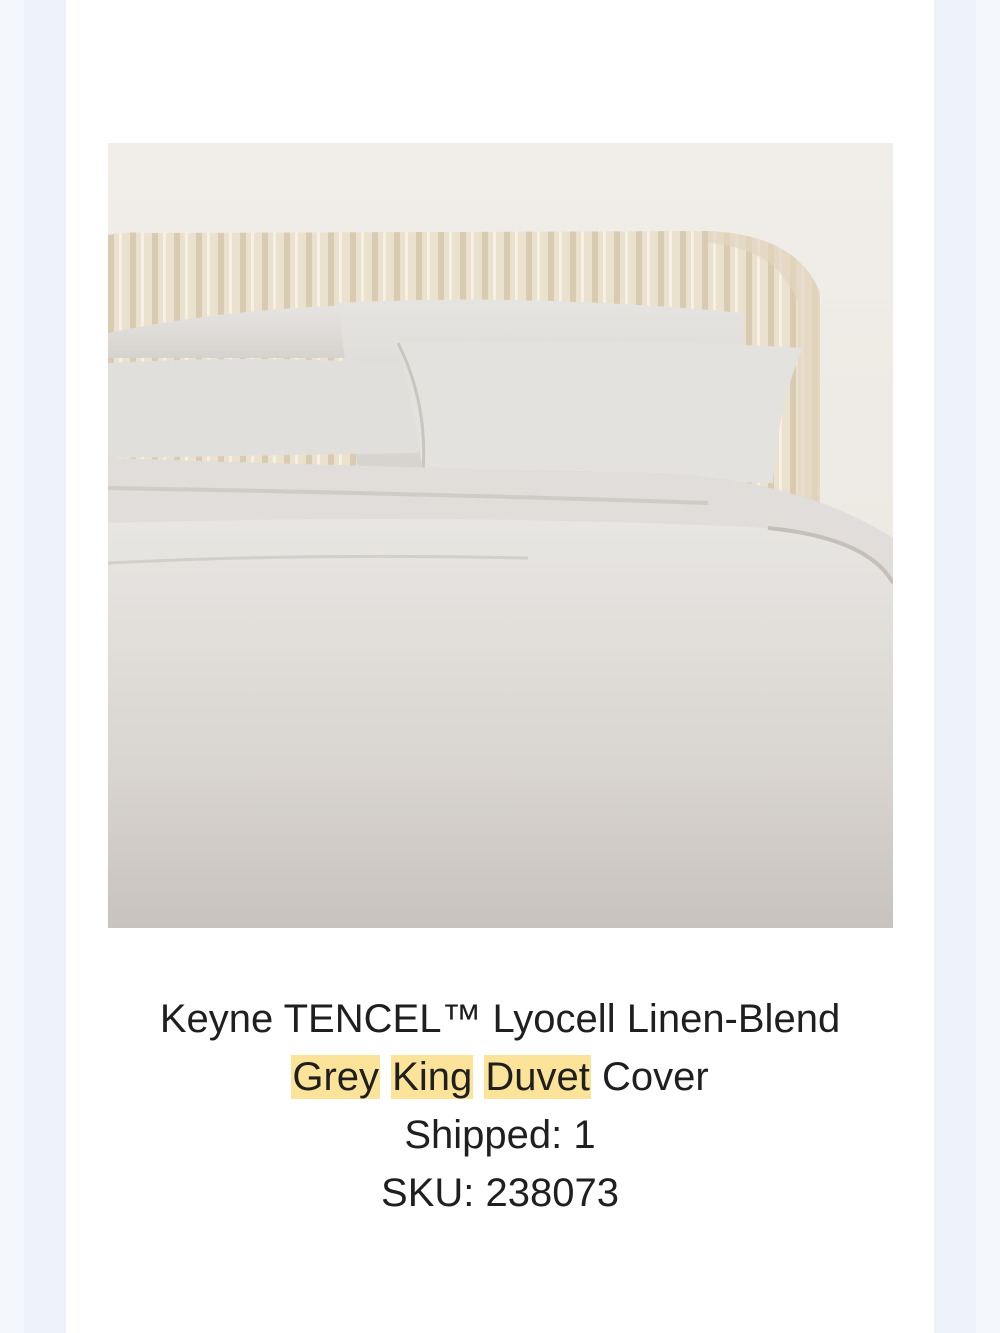 This screenshot has height=1333, width=1000. Describe the element at coordinates (500, 1019) in the screenshot. I see `product-title-line-1: Keyne TENCEL™ Lyocell Linen-Blend` at that location.